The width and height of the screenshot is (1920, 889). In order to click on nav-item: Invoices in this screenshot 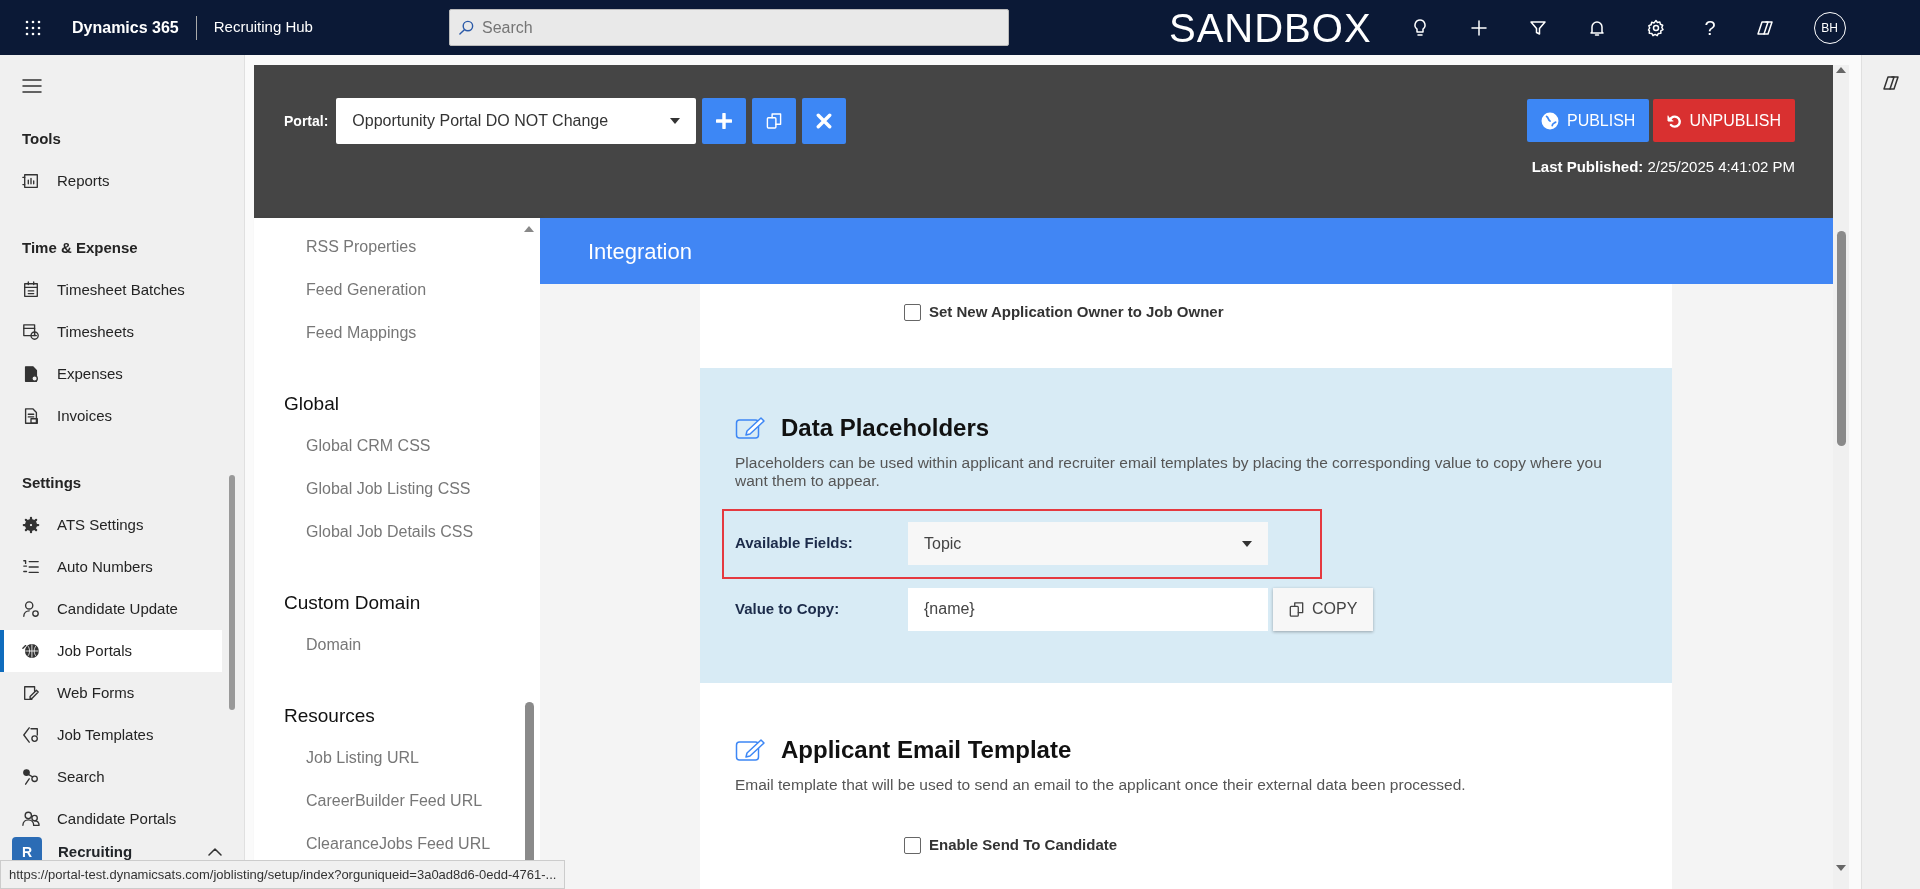, I will do `click(111, 416)`.